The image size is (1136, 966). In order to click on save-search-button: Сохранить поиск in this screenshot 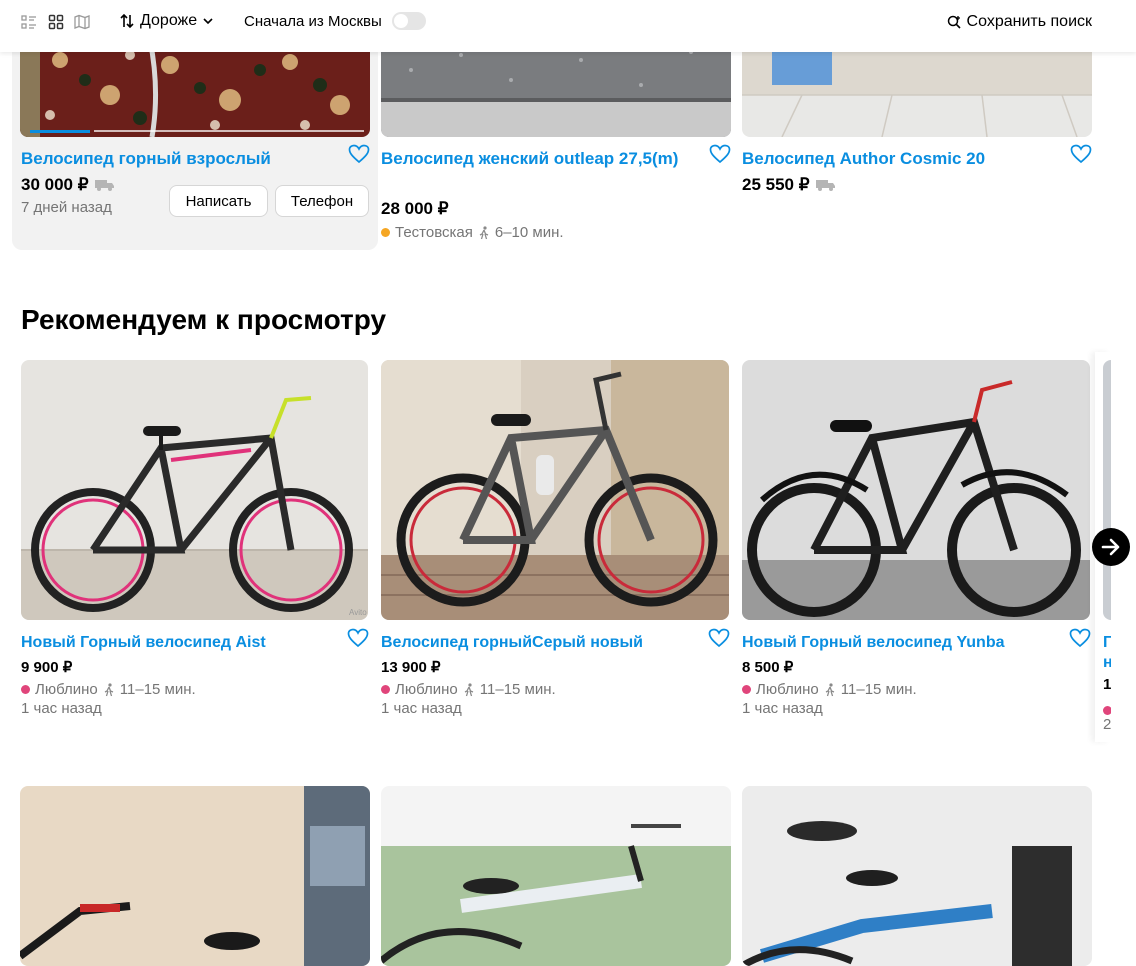, I will do `click(1019, 22)`.